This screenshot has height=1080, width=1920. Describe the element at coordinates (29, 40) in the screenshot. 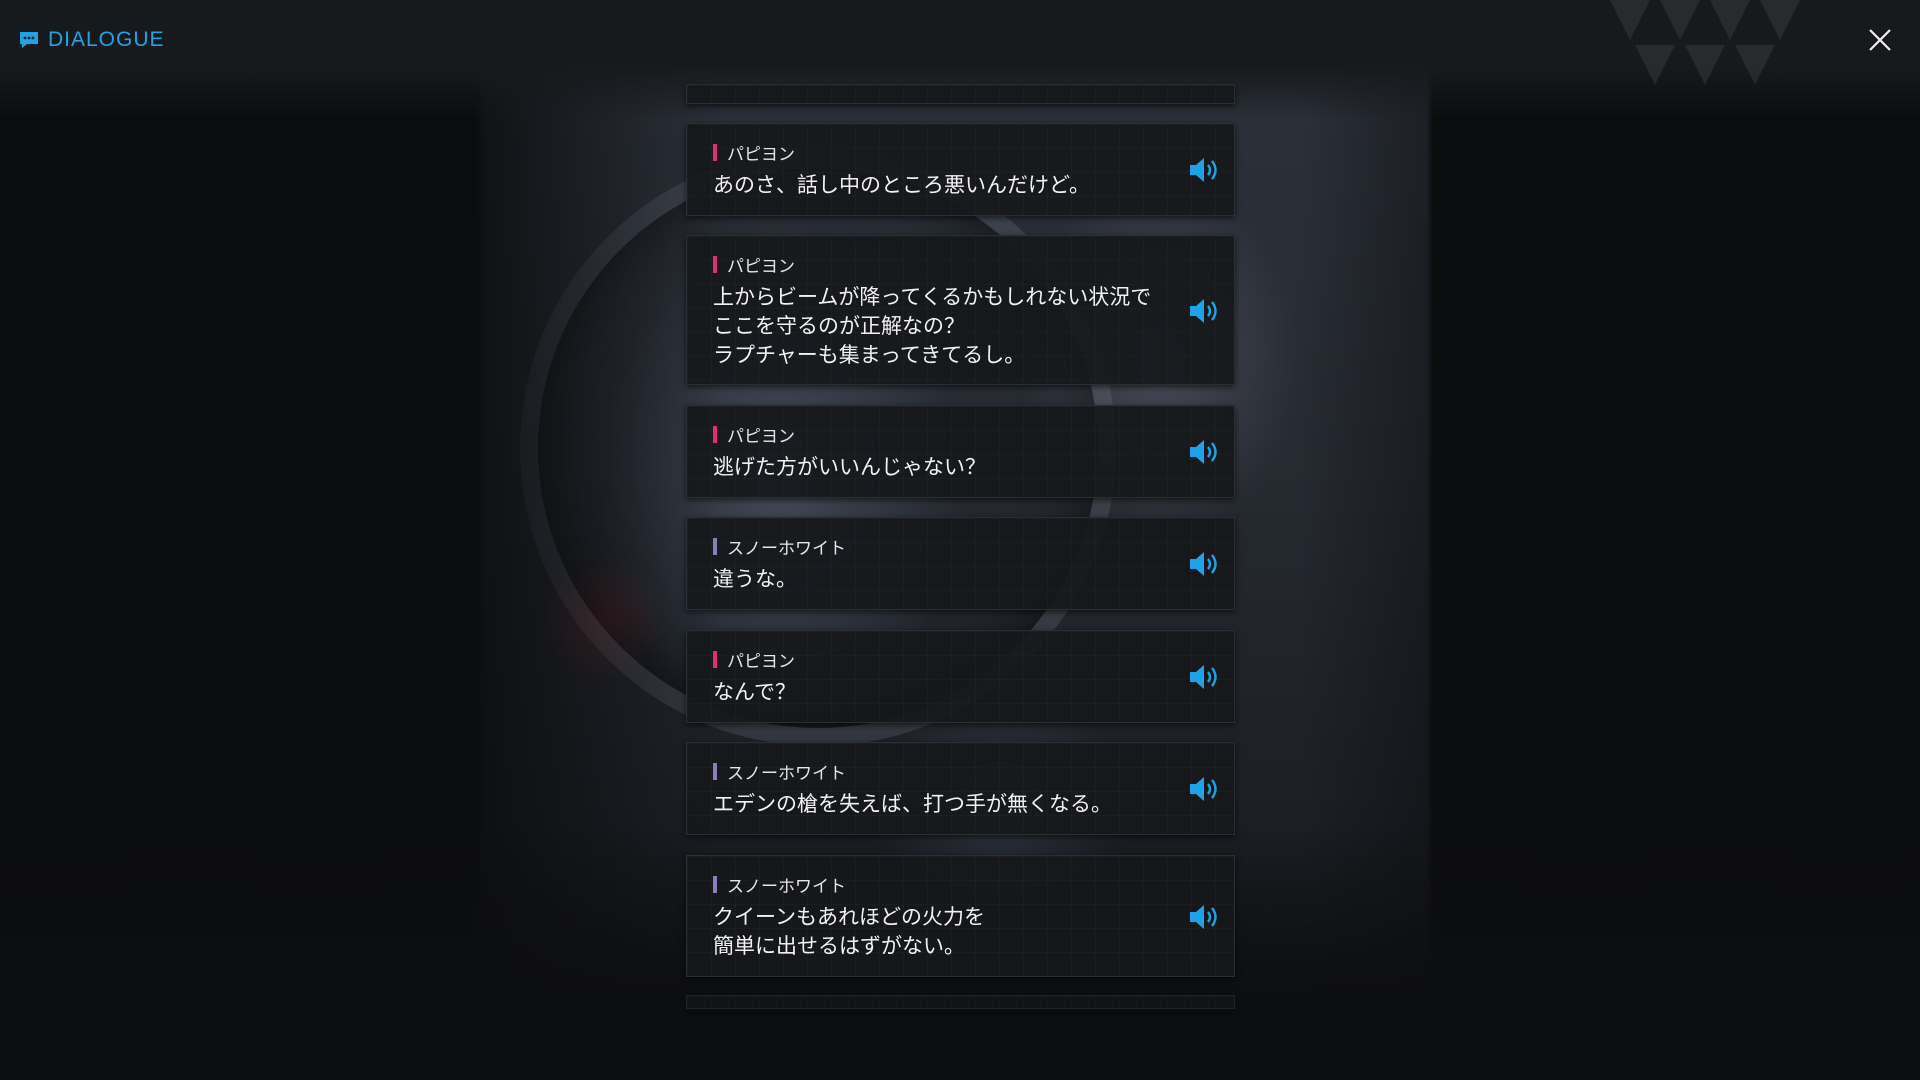

I see `chat-bubble-icon` at that location.